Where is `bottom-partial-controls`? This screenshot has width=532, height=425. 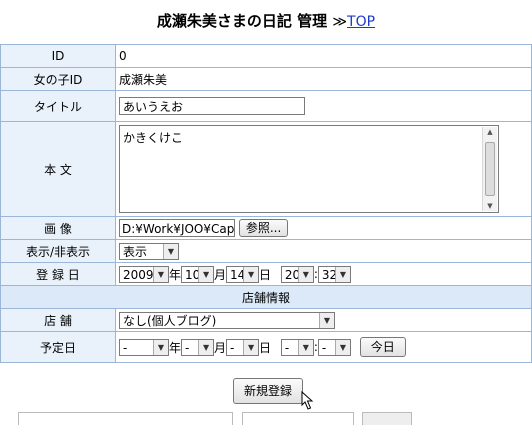 bottom-partial-controls is located at coordinates (266, 418).